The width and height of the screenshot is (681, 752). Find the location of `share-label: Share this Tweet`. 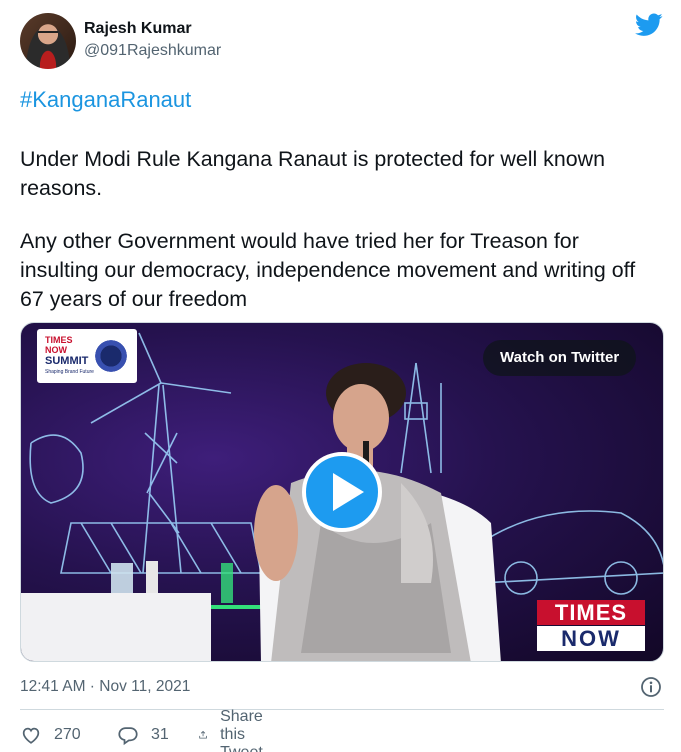

share-label: Share this Tweet is located at coordinates (241, 730).